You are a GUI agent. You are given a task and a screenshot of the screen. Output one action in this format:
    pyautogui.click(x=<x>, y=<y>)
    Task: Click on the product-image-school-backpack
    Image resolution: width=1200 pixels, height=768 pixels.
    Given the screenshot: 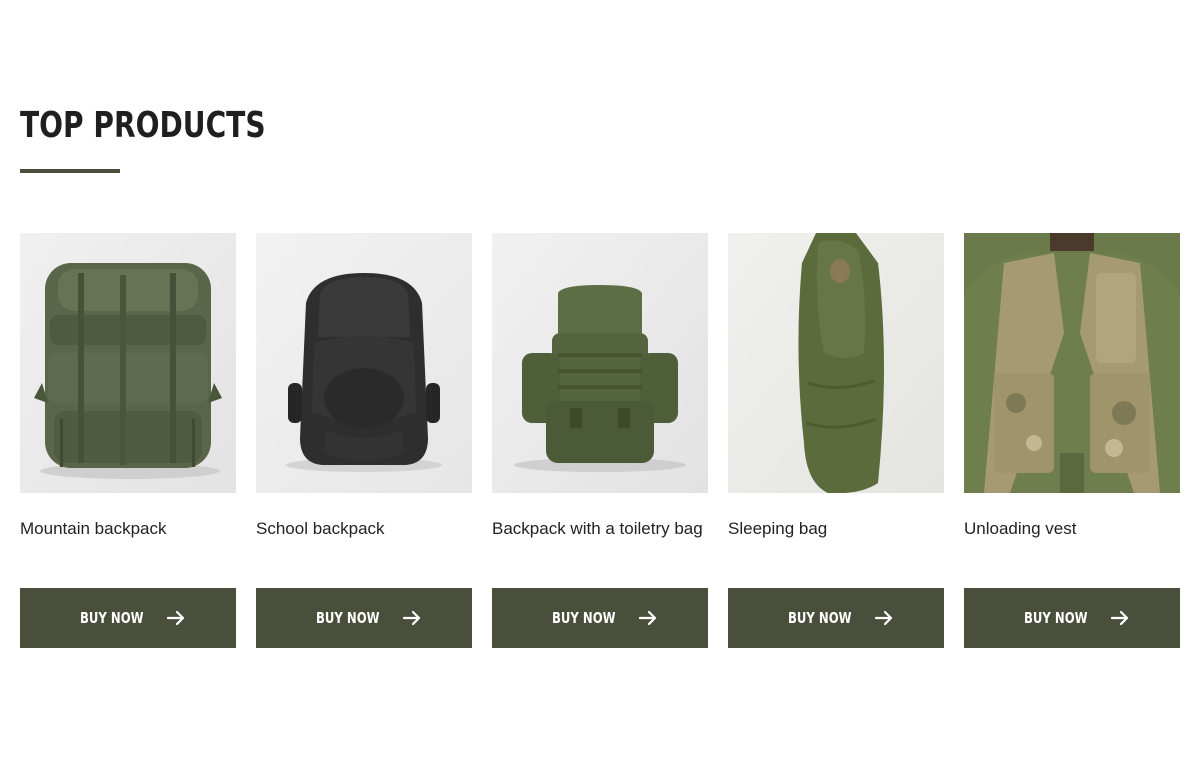 What is the action you would take?
    pyautogui.click(x=364, y=363)
    